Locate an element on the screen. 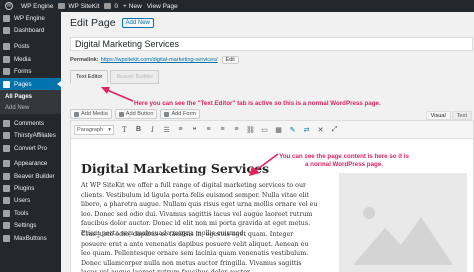  add-button-label: Add Button is located at coordinates (139, 114).